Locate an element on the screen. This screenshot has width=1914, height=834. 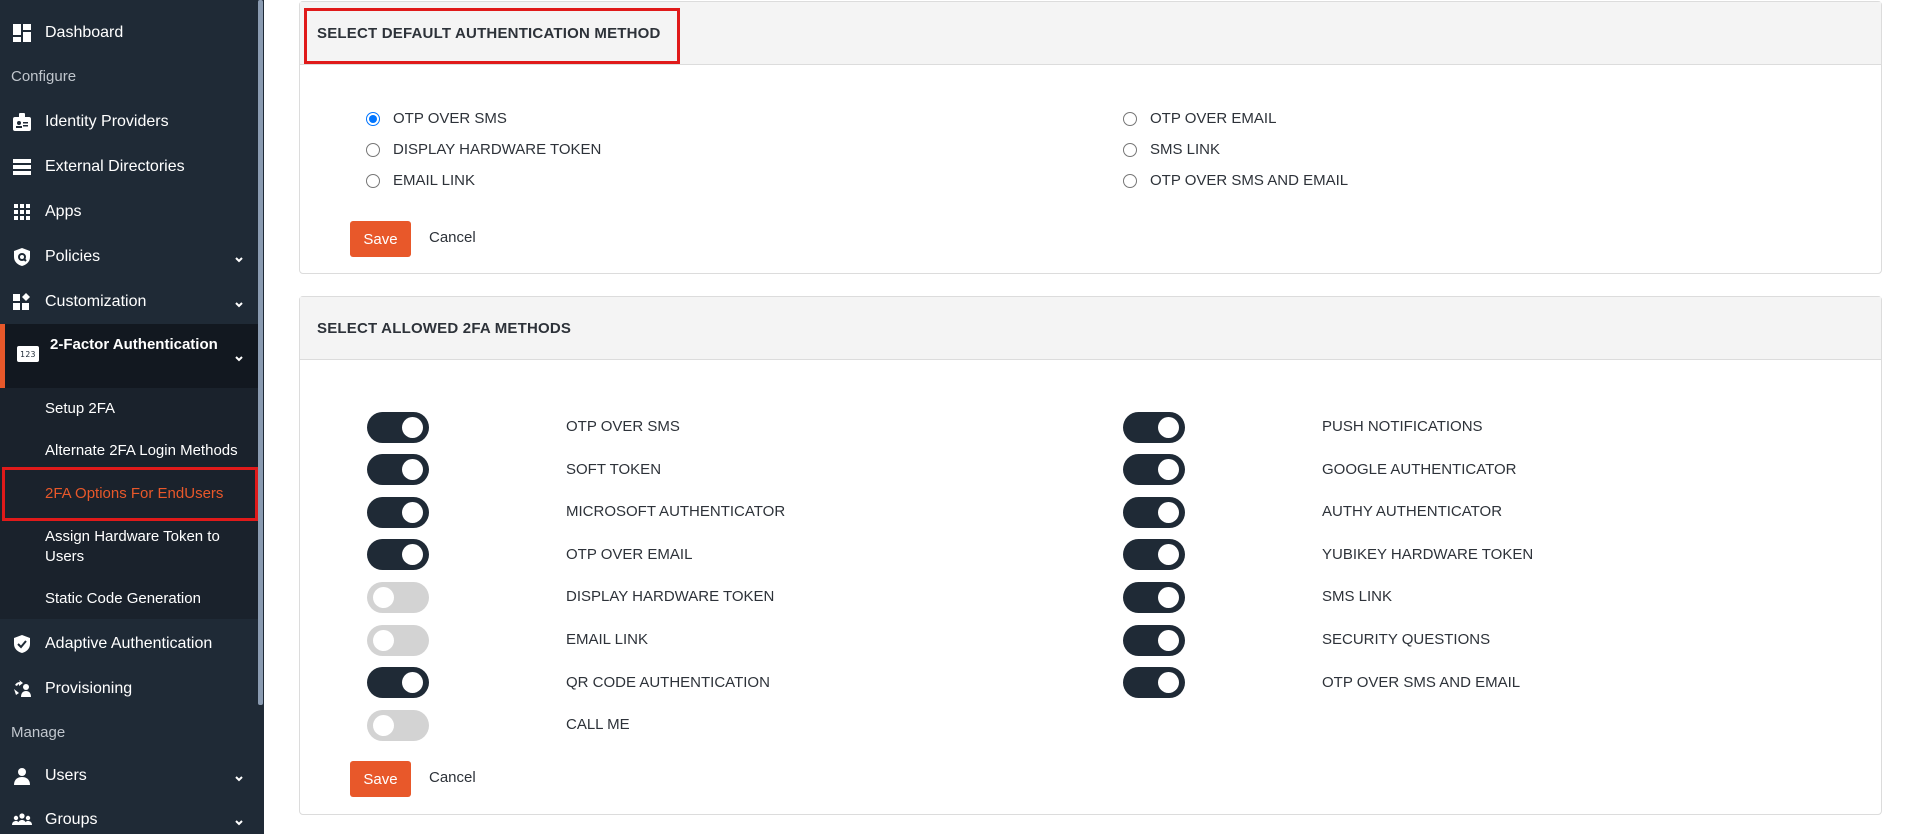
radio-otp-over-email: OTP OVER EMAIL is located at coordinates (1199, 118).